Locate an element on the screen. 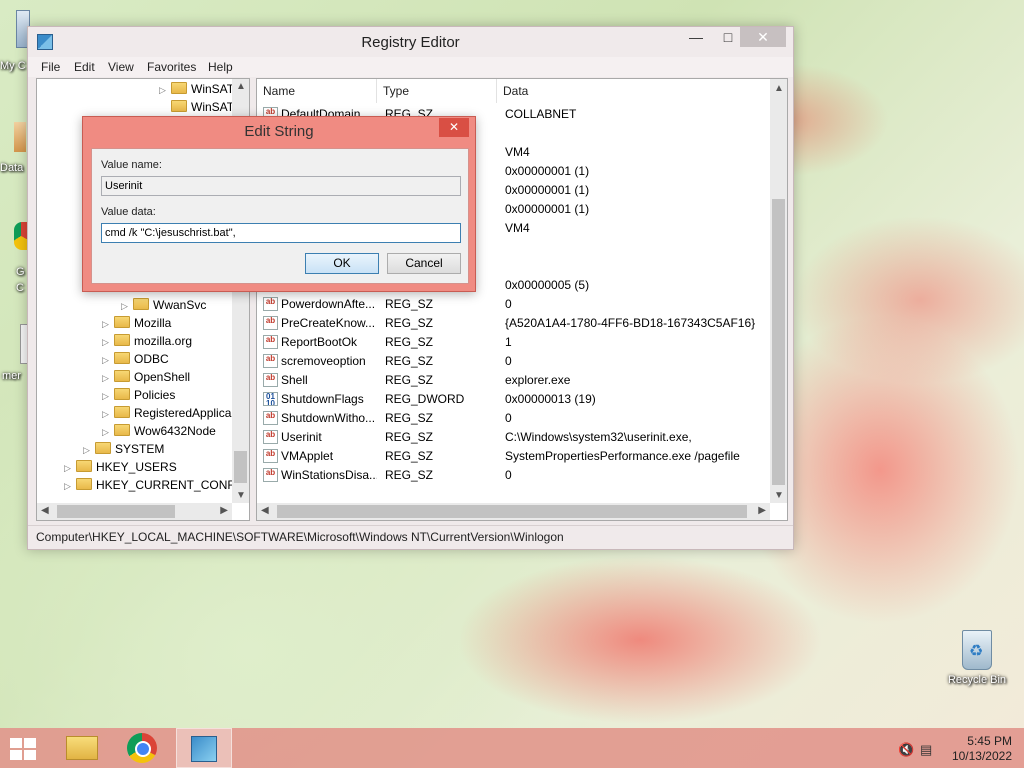 The height and width of the screenshot is (768, 1024). table-row: ab ShutdownWitho... REG_SZ 0 is located at coordinates (514, 418).